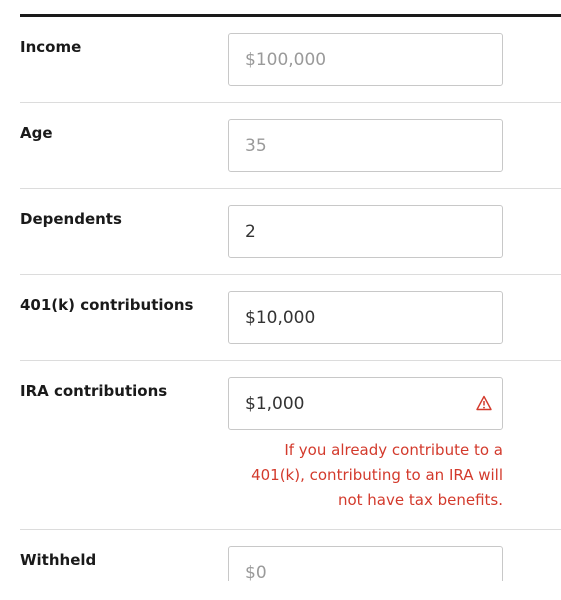  What do you see at coordinates (365, 317) in the screenshot?
I see `401k-input` at bounding box center [365, 317].